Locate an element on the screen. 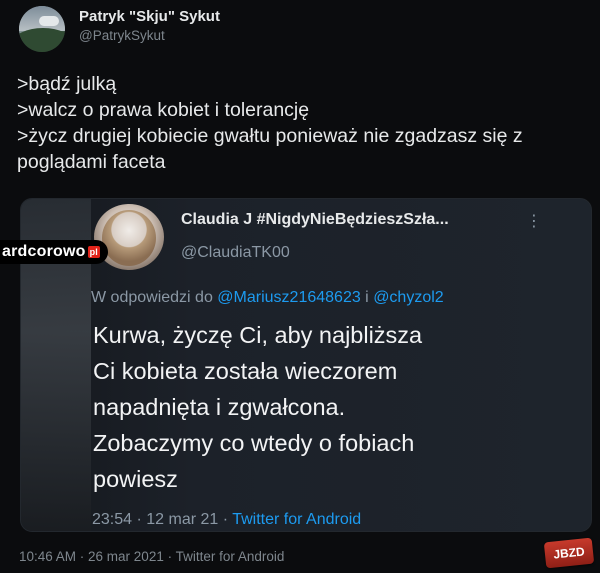 The width and height of the screenshot is (600, 573). reply-prefix: W odpowiedzi do is located at coordinates (154, 297).